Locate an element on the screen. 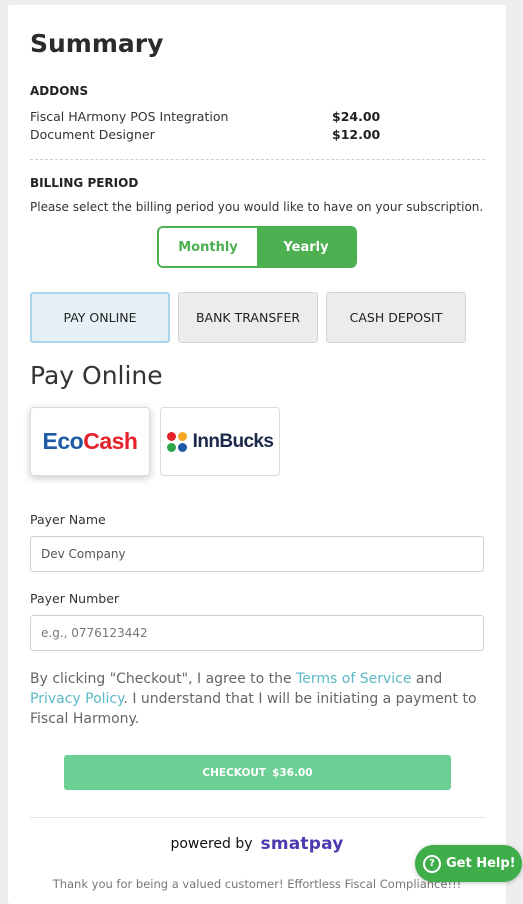 The width and height of the screenshot is (523, 904). page-title: Summary is located at coordinates (97, 43).